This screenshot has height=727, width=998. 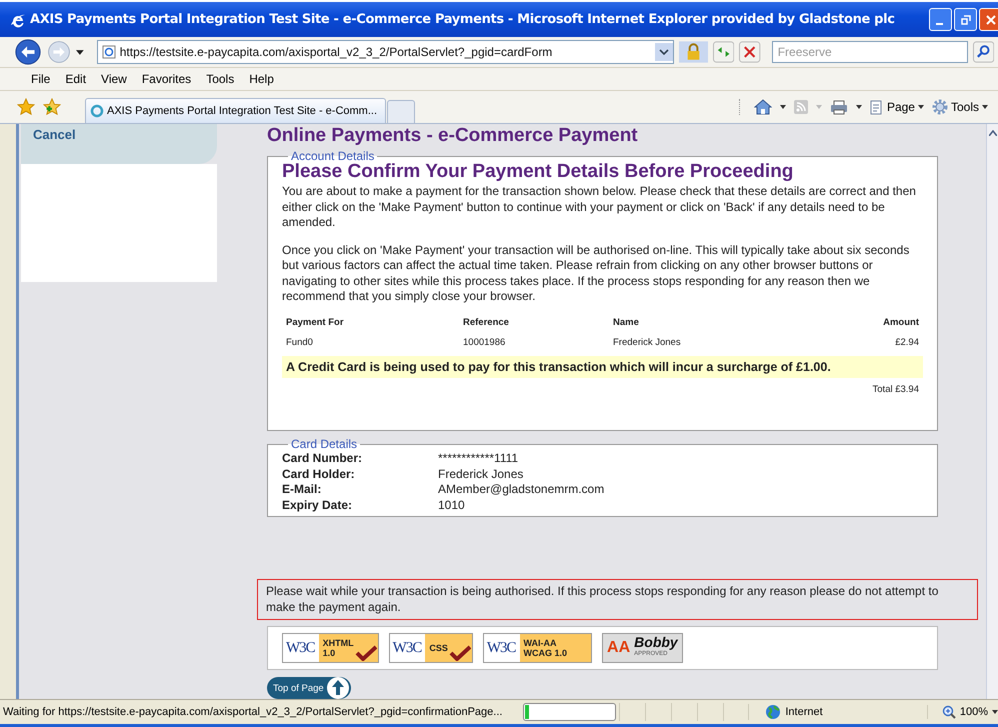 What do you see at coordinates (300, 342) in the screenshot?
I see `table-cell-text: Fund0` at bounding box center [300, 342].